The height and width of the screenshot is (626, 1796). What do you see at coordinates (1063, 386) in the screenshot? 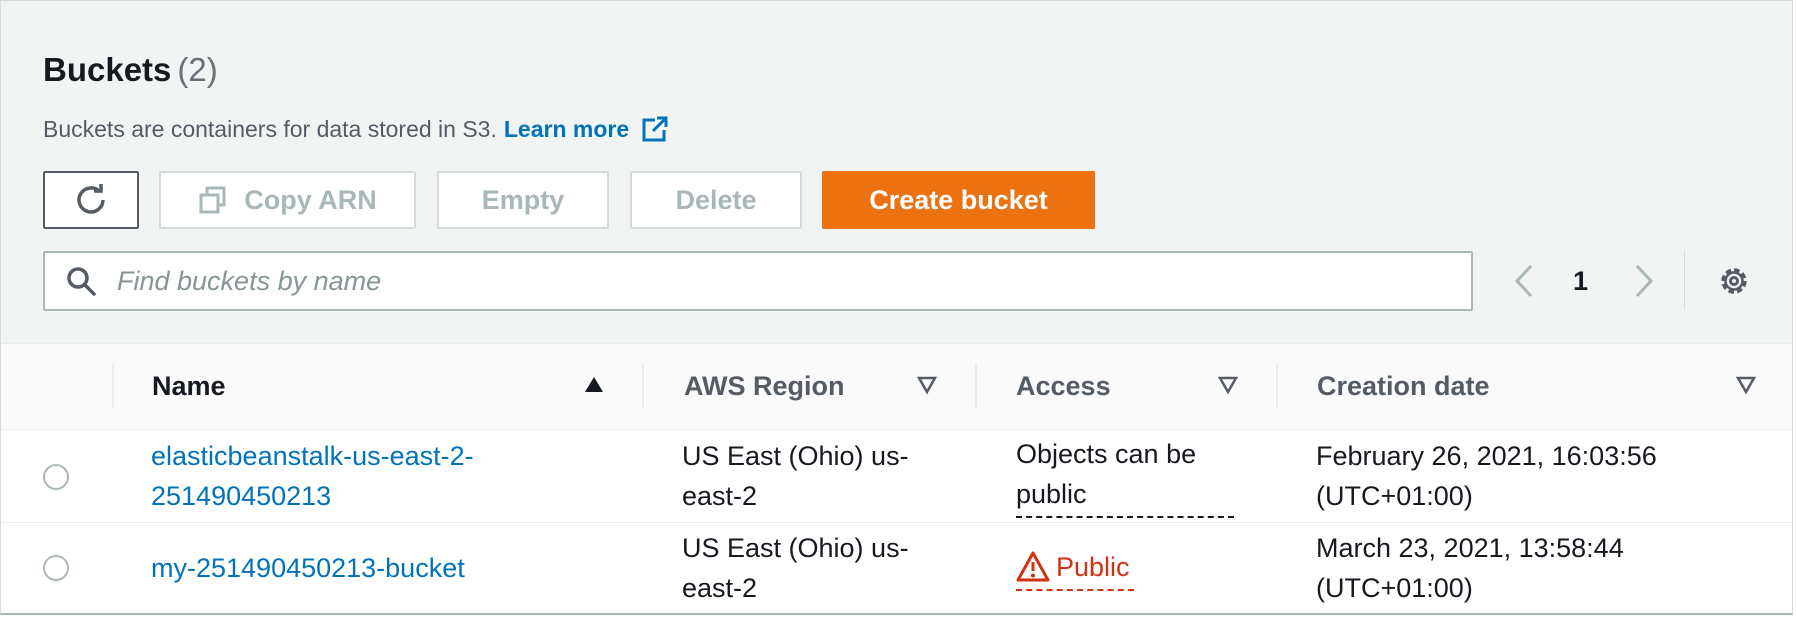
I see `column-header-access: Access` at bounding box center [1063, 386].